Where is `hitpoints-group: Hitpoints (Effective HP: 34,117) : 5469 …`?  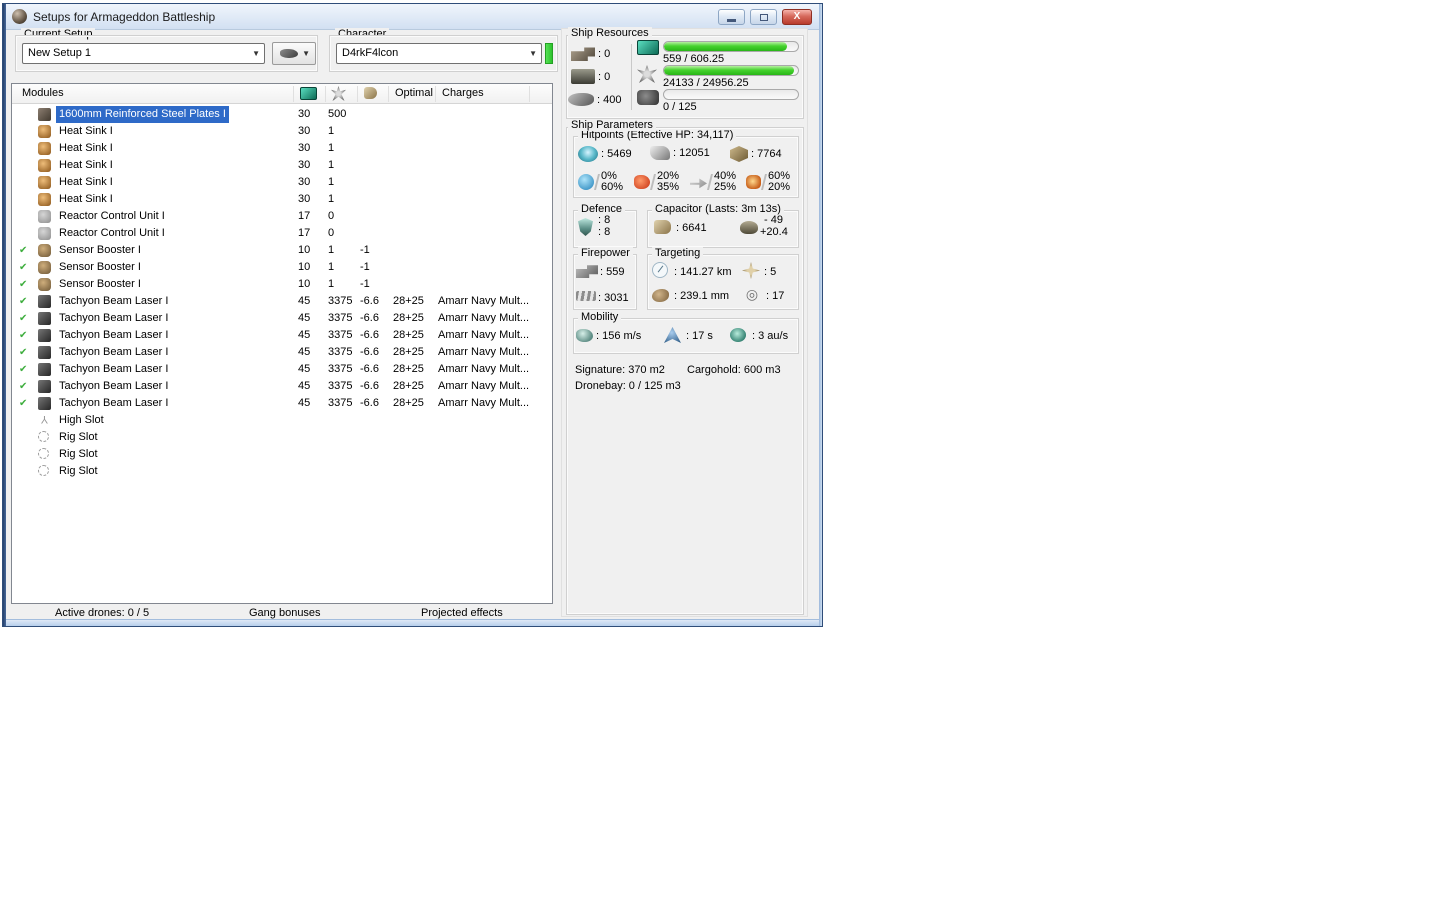 hitpoints-group: Hitpoints (Effective HP: 34,117) : 5469 … is located at coordinates (686, 163).